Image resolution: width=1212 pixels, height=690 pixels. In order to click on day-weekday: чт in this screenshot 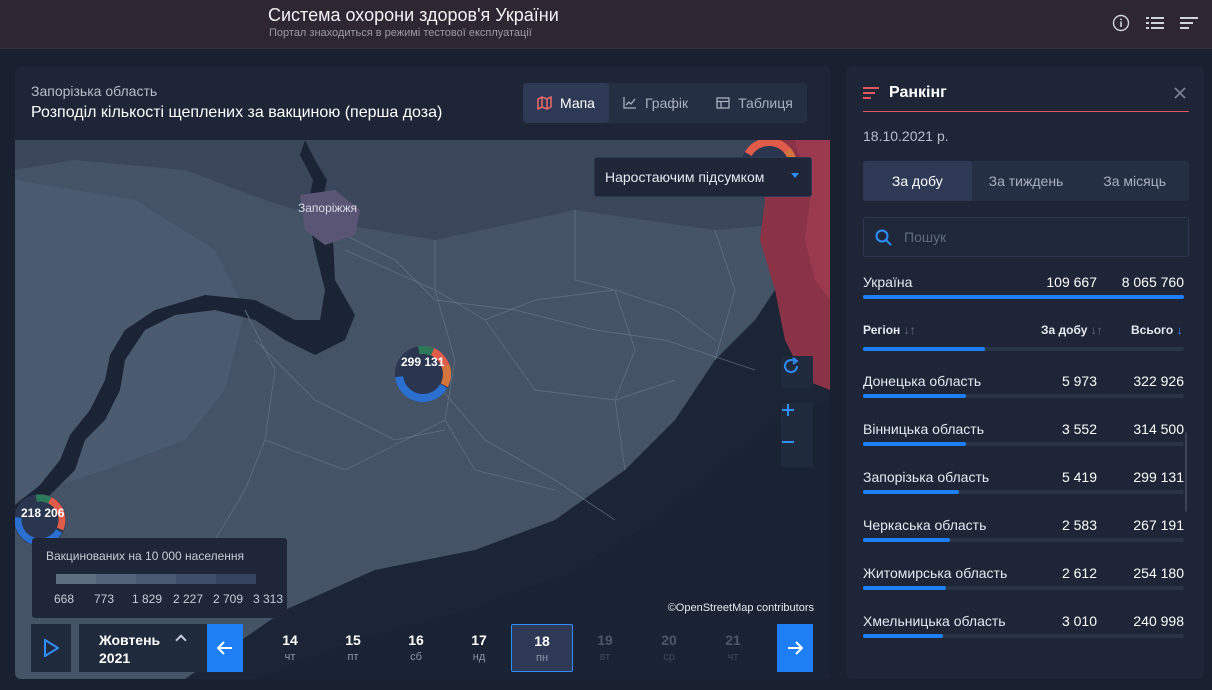, I will do `click(290, 657)`.